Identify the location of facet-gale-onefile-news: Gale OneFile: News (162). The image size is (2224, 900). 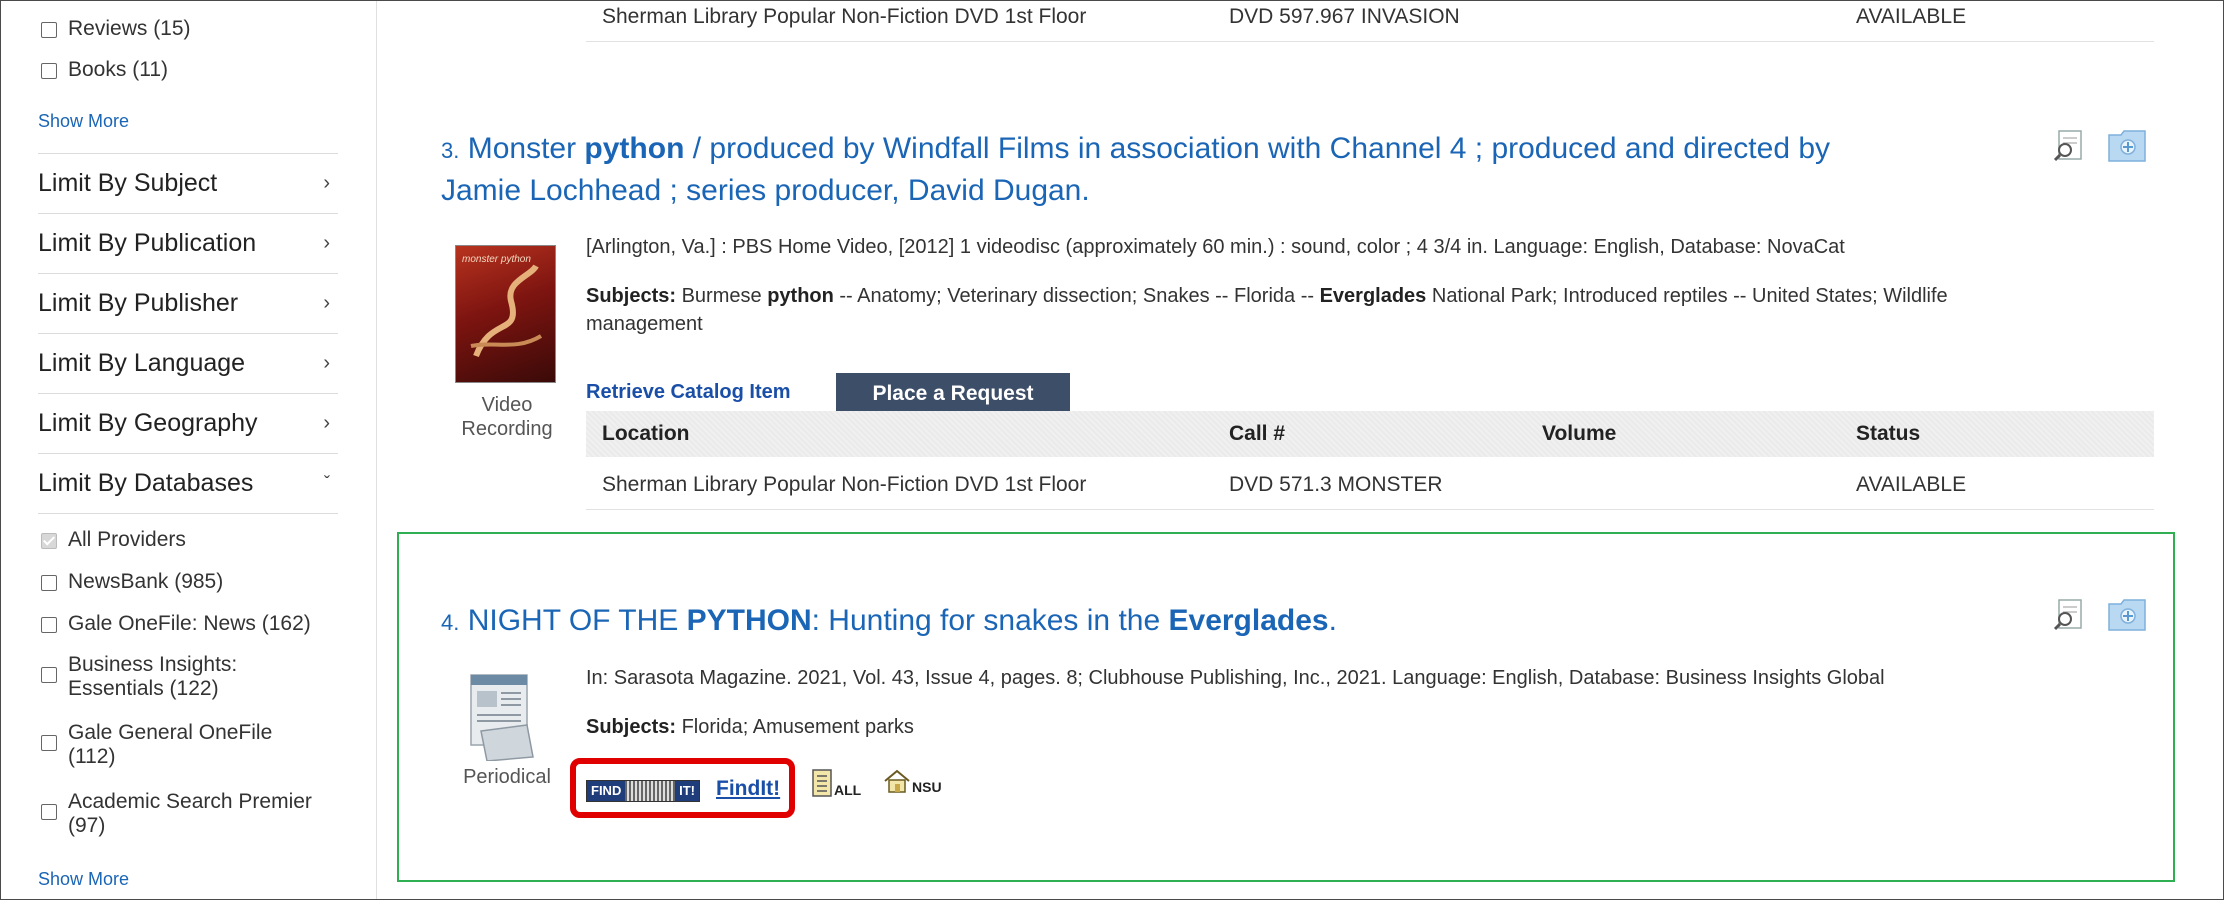
(176, 624).